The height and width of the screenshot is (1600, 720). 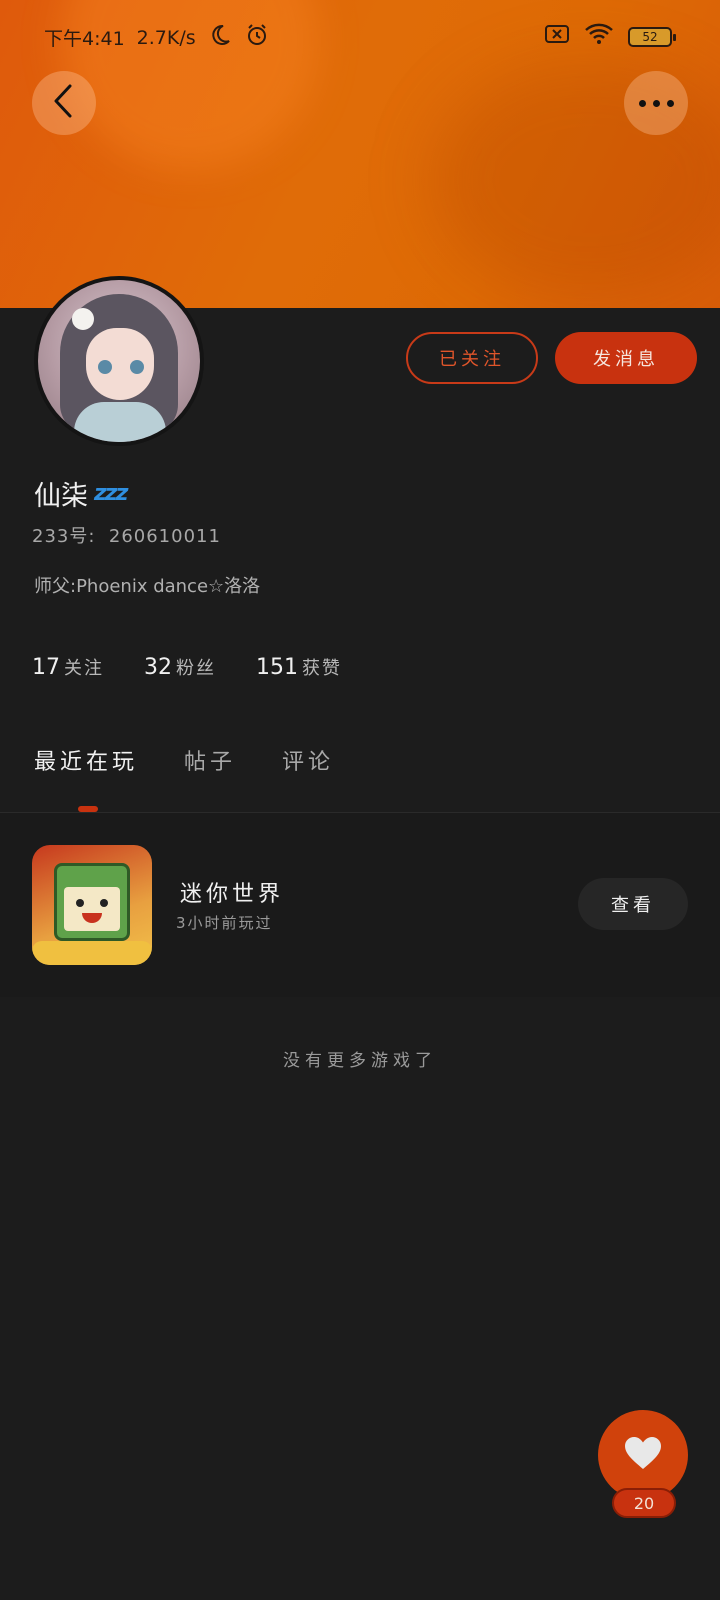 What do you see at coordinates (158, 667) in the screenshot?
I see `stat-value: 32` at bounding box center [158, 667].